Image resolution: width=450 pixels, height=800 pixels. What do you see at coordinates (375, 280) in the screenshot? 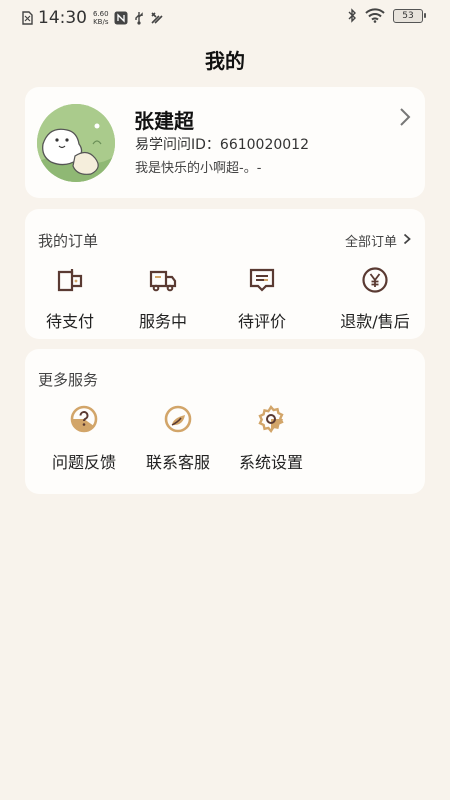
I see `yen-icon` at bounding box center [375, 280].